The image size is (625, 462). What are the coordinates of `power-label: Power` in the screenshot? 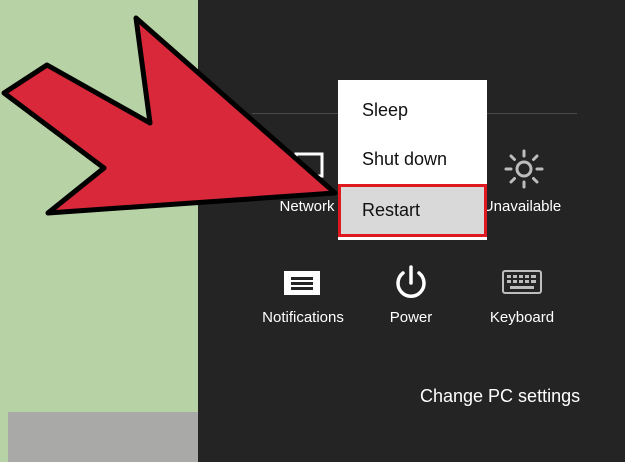 It's located at (411, 317).